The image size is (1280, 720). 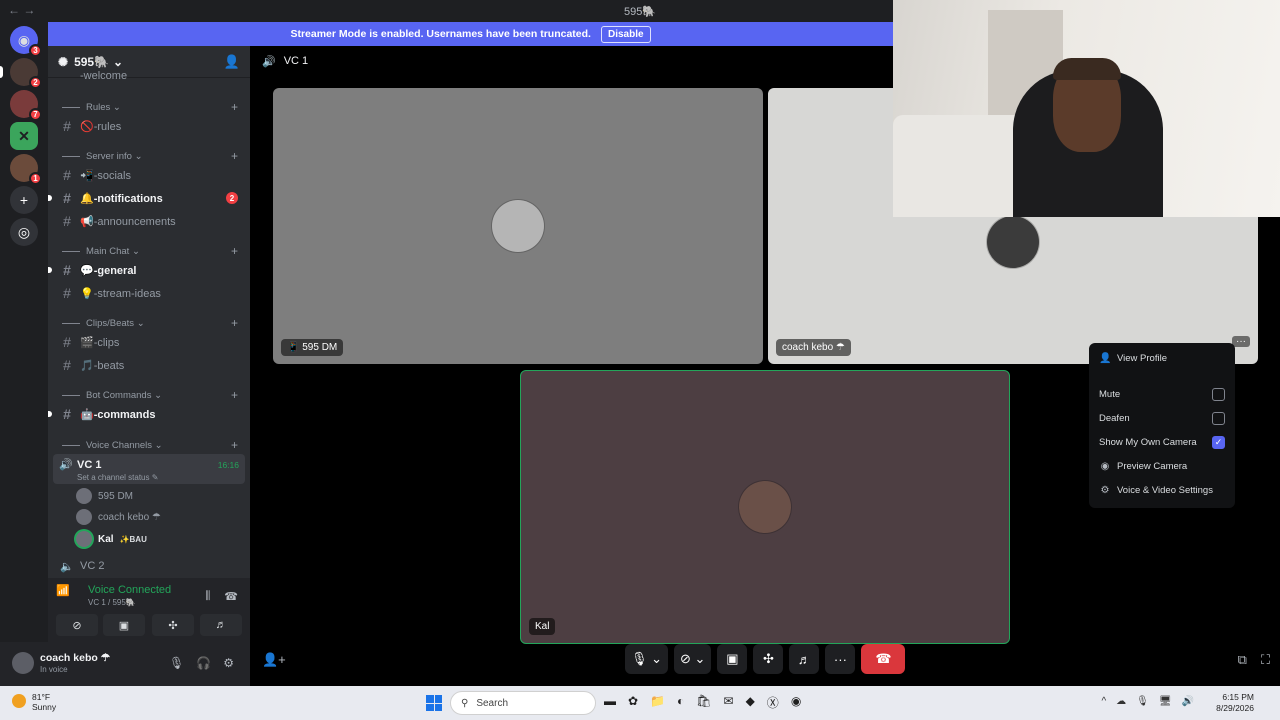 I want to click on store-icon: 🛍, so click(x=703, y=702).